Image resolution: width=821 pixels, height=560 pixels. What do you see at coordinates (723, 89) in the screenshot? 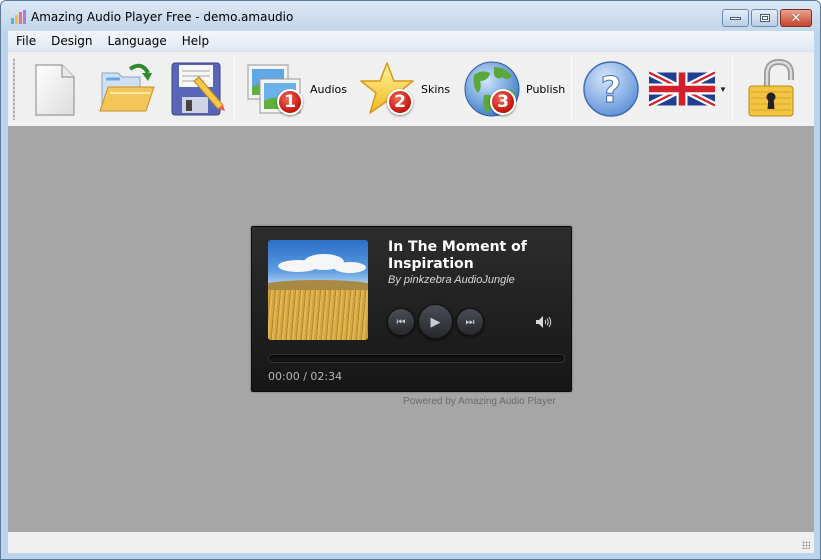
I see `chevron-down-icon: ▼` at bounding box center [723, 89].